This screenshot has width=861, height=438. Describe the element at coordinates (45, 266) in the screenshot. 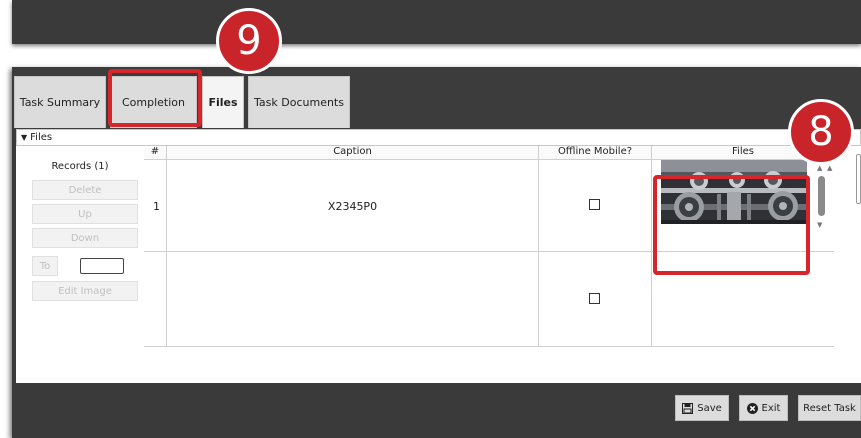

I see `to-button: To` at that location.